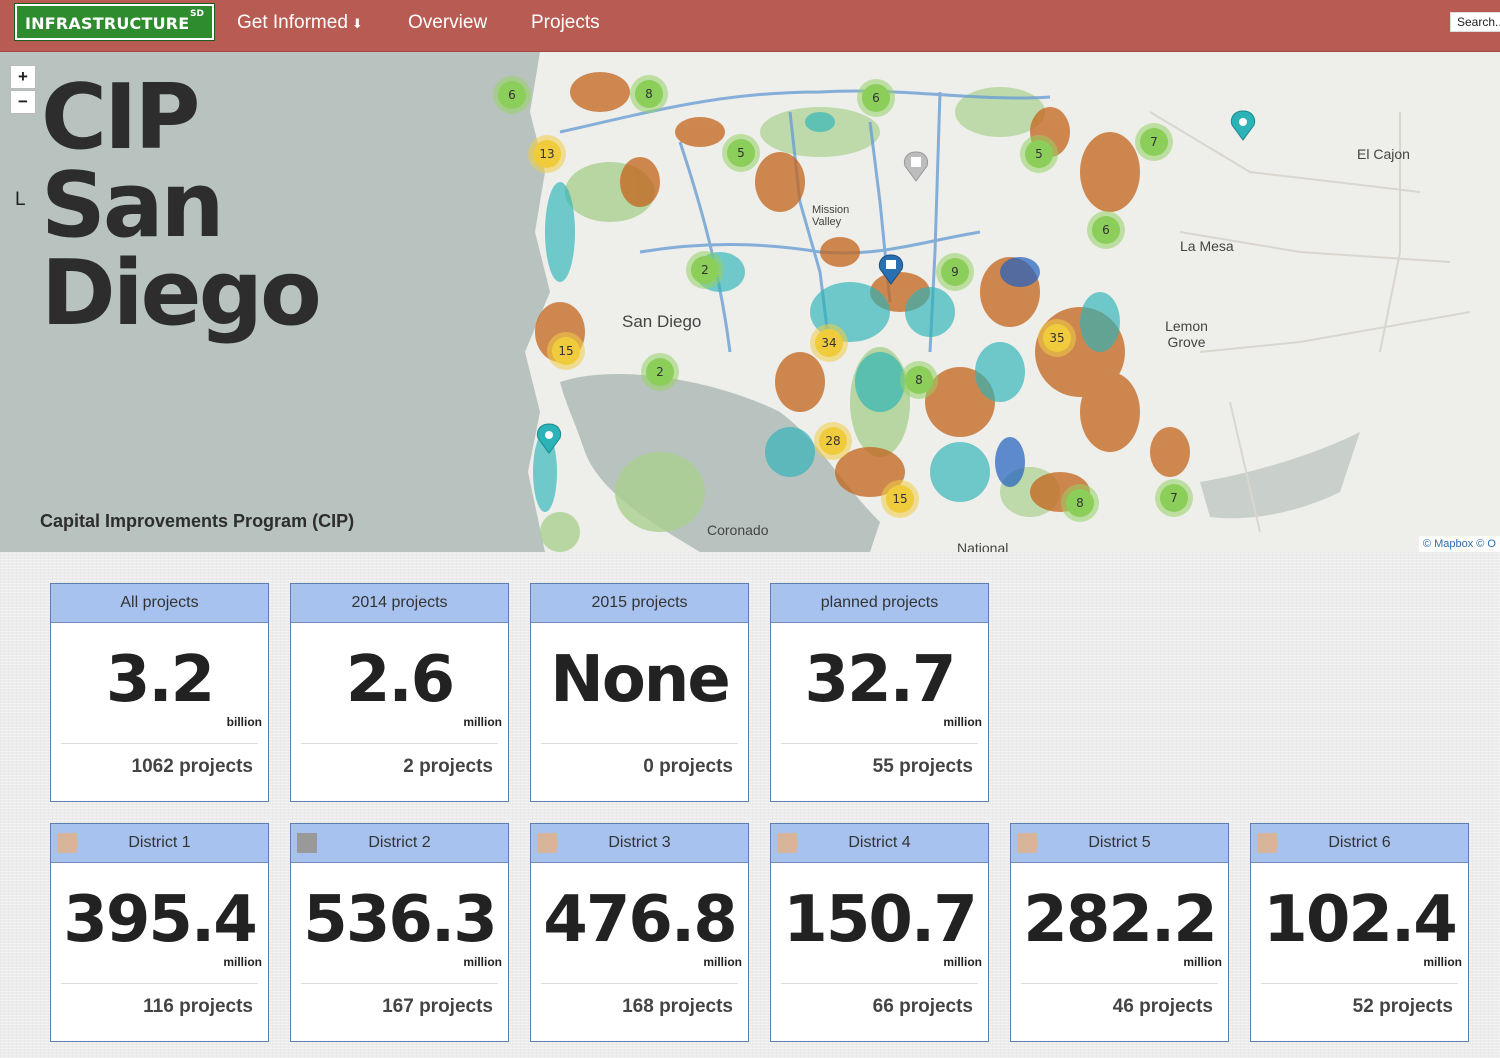 The width and height of the screenshot is (1500, 1058). Describe the element at coordinates (160, 680) in the screenshot. I see `card-value: 3.2` at that location.